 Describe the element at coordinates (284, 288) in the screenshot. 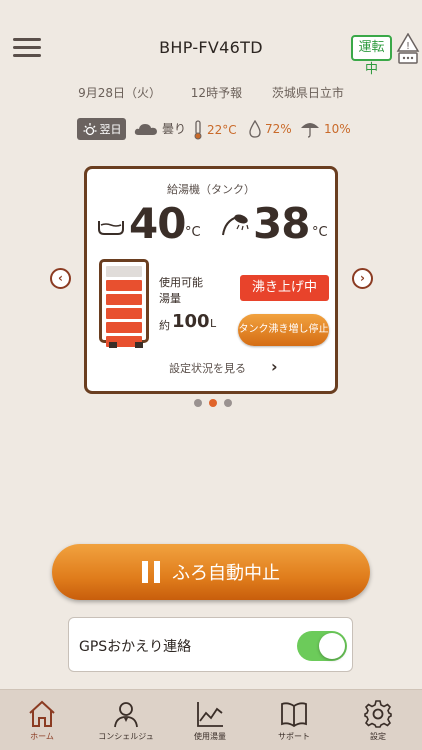

I see `boiling-status-button: 沸き上げ中` at that location.